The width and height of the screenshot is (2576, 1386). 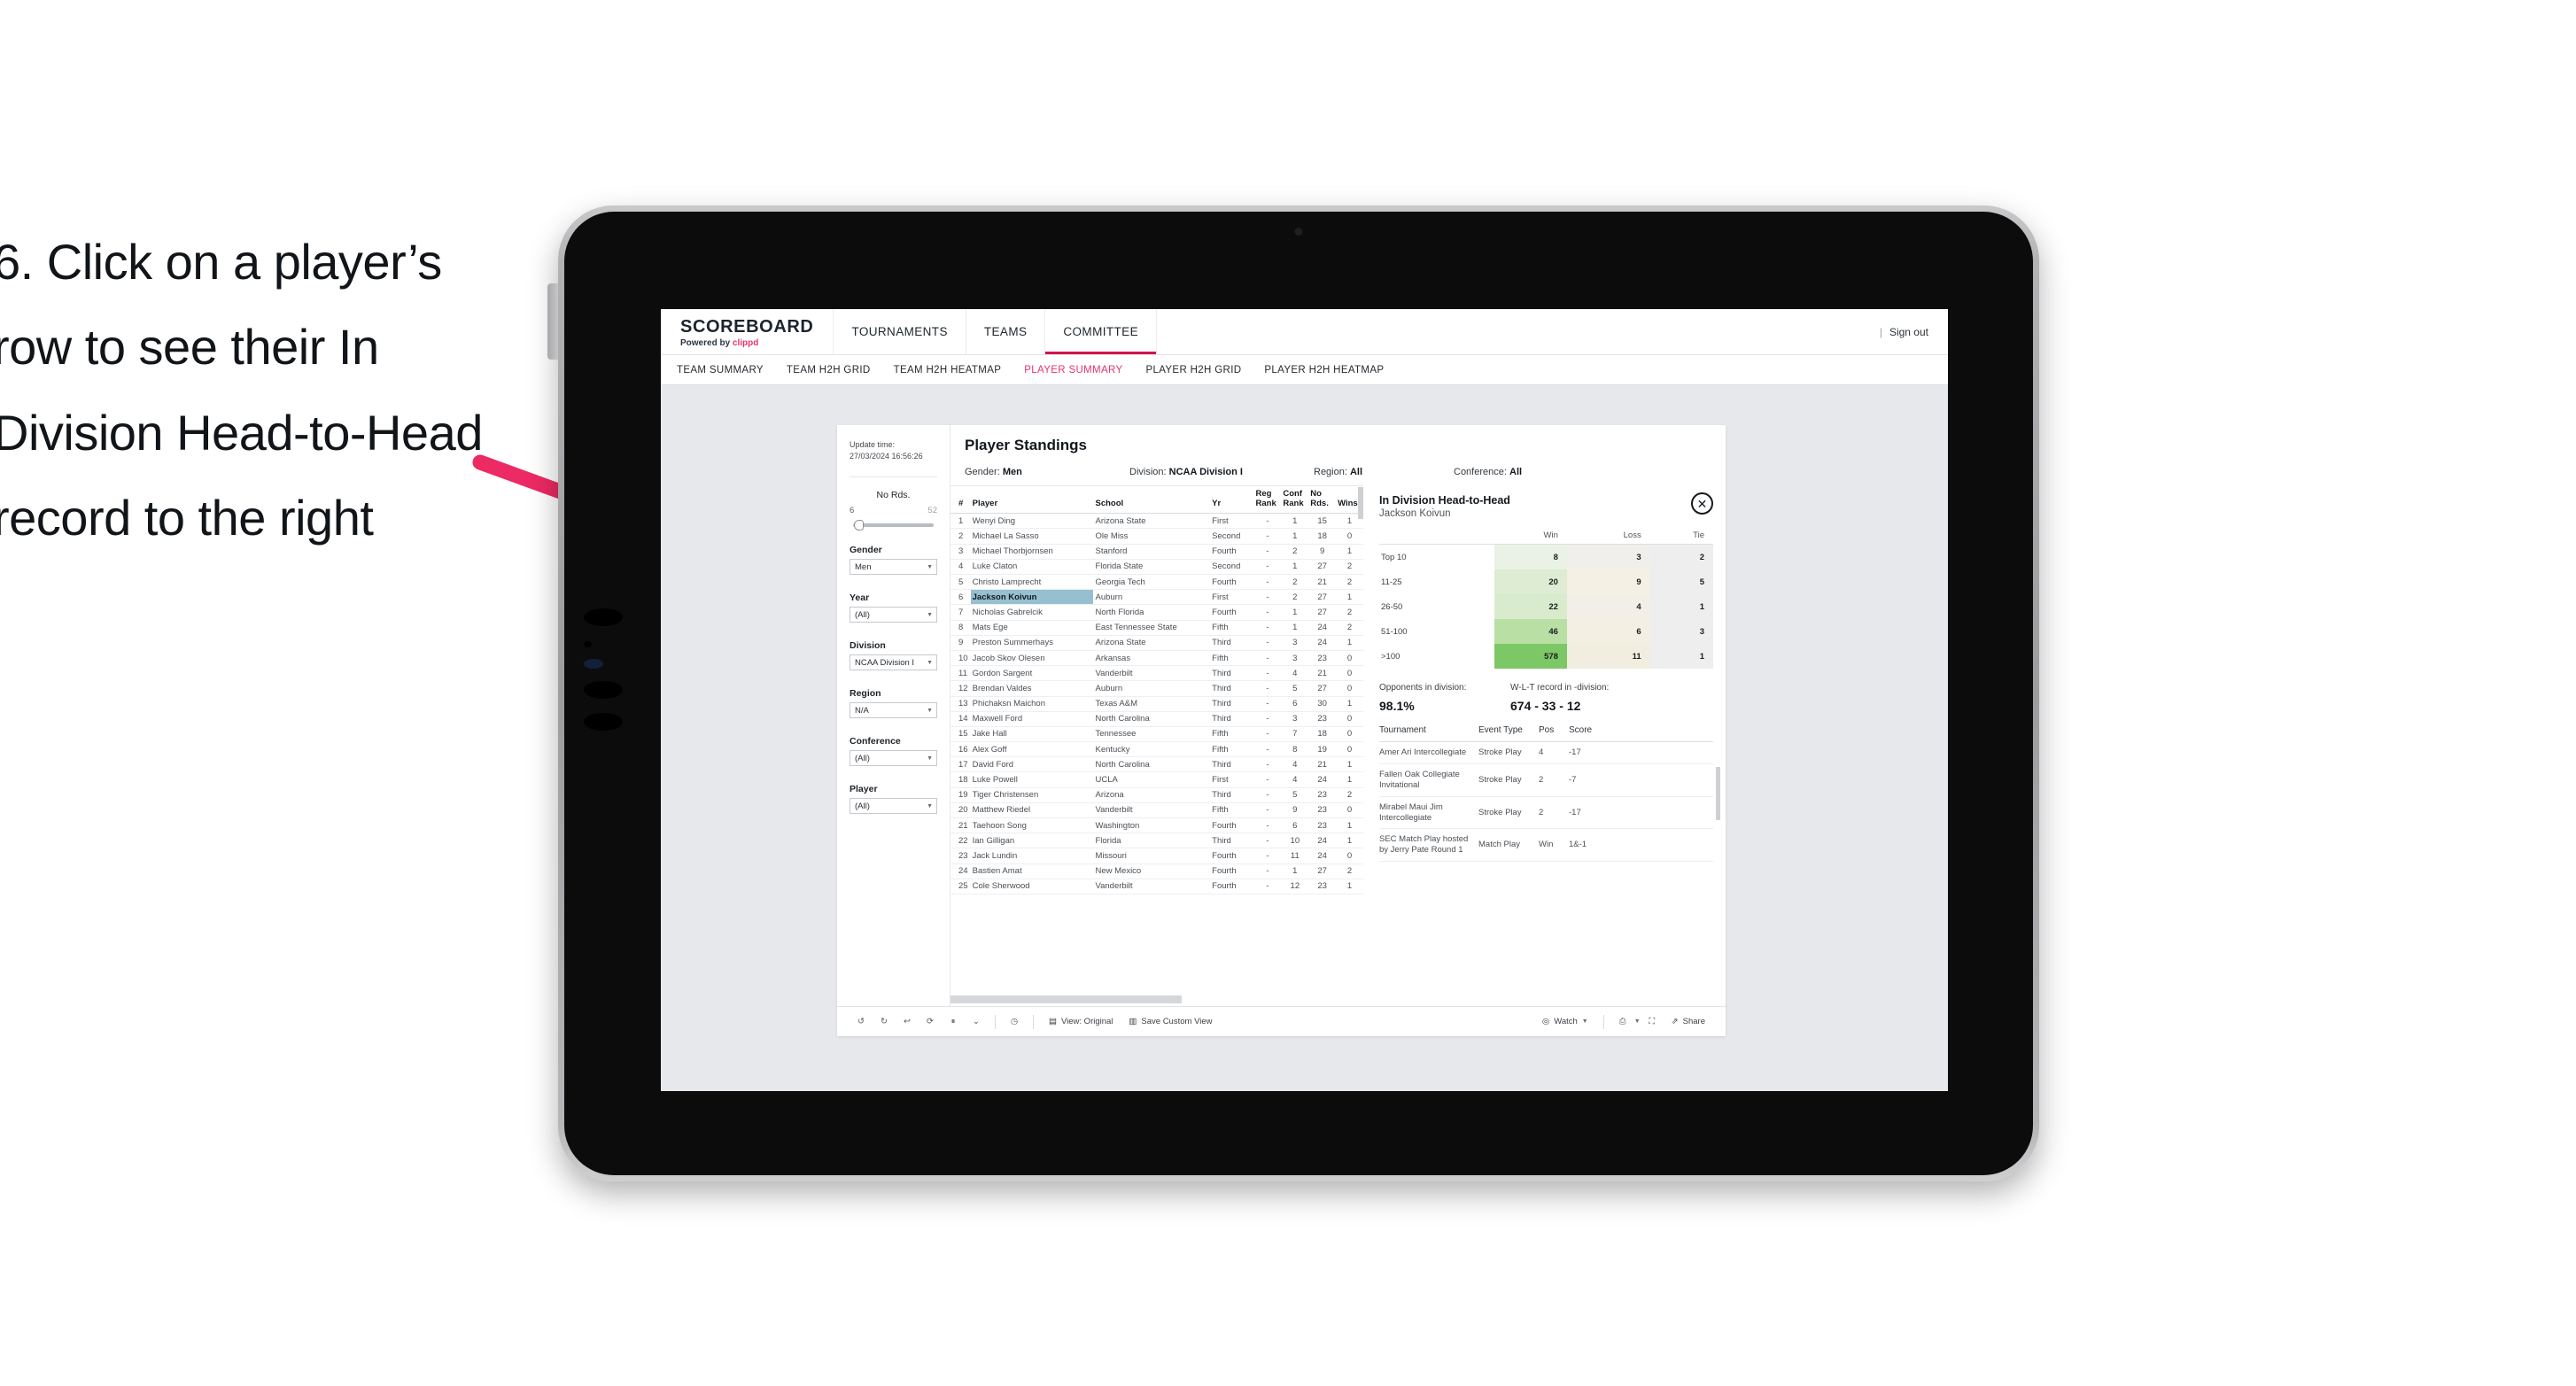 What do you see at coordinates (893, 663) in the screenshot?
I see `filter-division-select: NCAA Division I ▼` at bounding box center [893, 663].